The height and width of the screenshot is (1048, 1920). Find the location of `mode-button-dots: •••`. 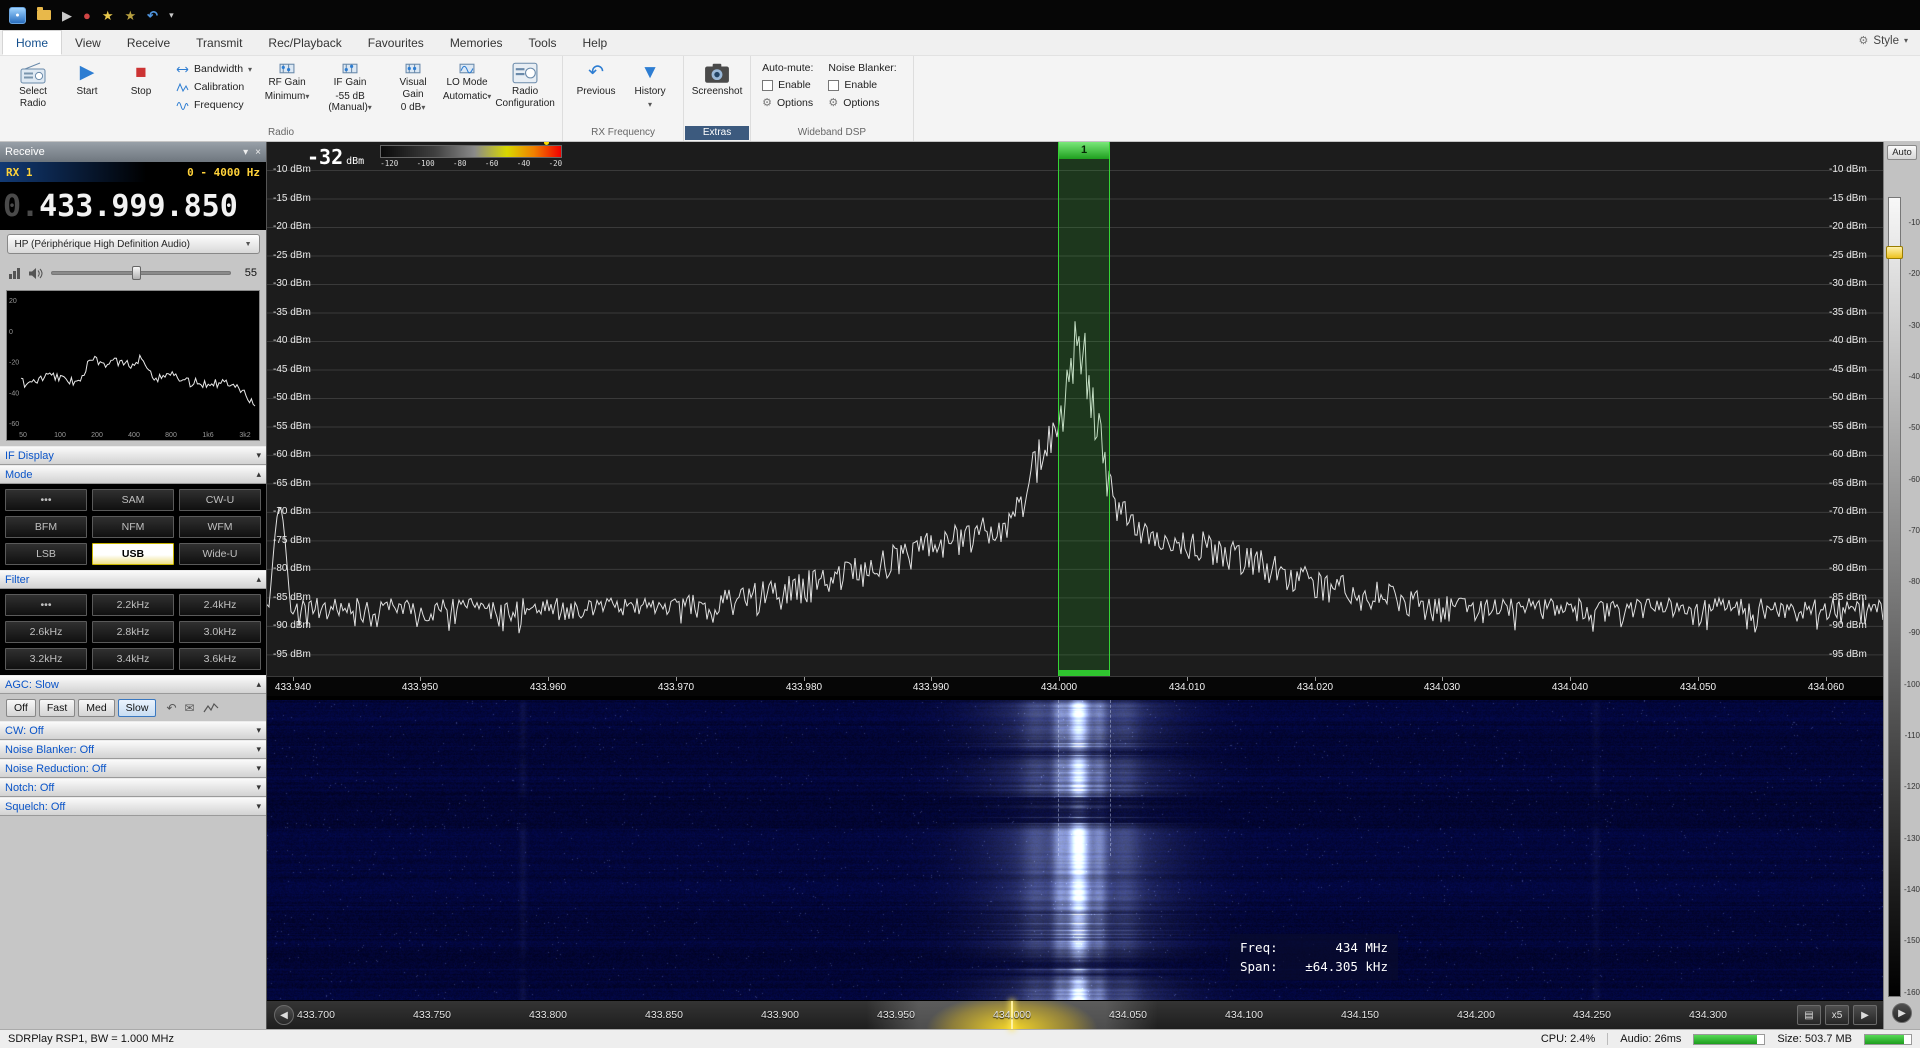

mode-button-dots: ••• is located at coordinates (46, 500).